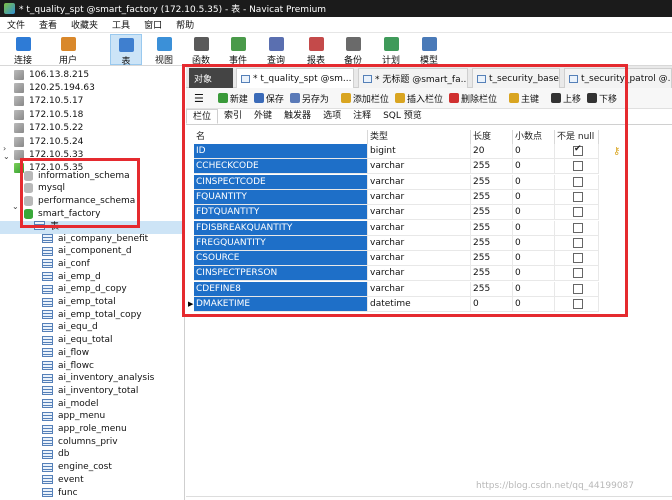 The image size is (672, 500). Describe the element at coordinates (48, 154) in the screenshot. I see `server-172-10-5-33: 172.10.5.33` at that location.